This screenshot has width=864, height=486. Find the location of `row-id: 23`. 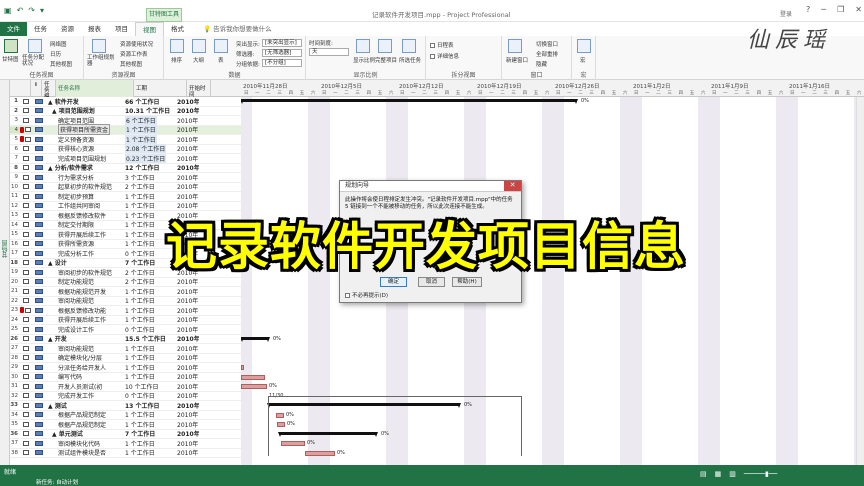

row-id: 23 is located at coordinates (15, 310).